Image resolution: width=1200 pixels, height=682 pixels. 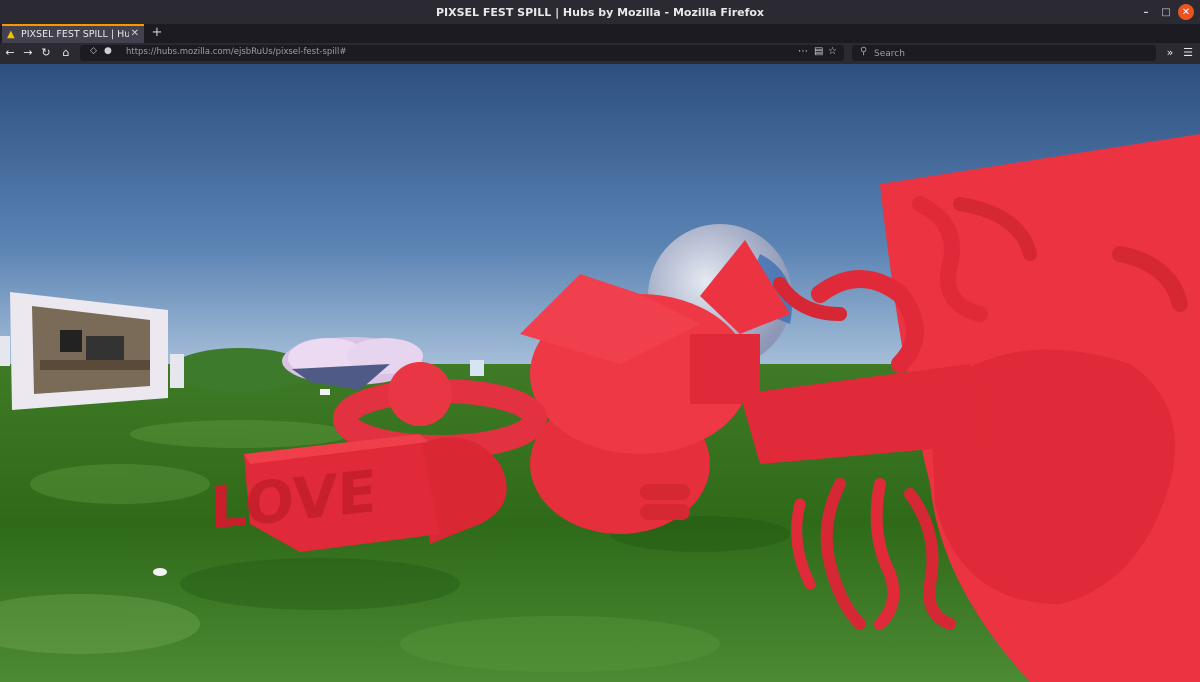 What do you see at coordinates (1170, 53) in the screenshot?
I see `chevron-double-right-icon: »` at bounding box center [1170, 53].